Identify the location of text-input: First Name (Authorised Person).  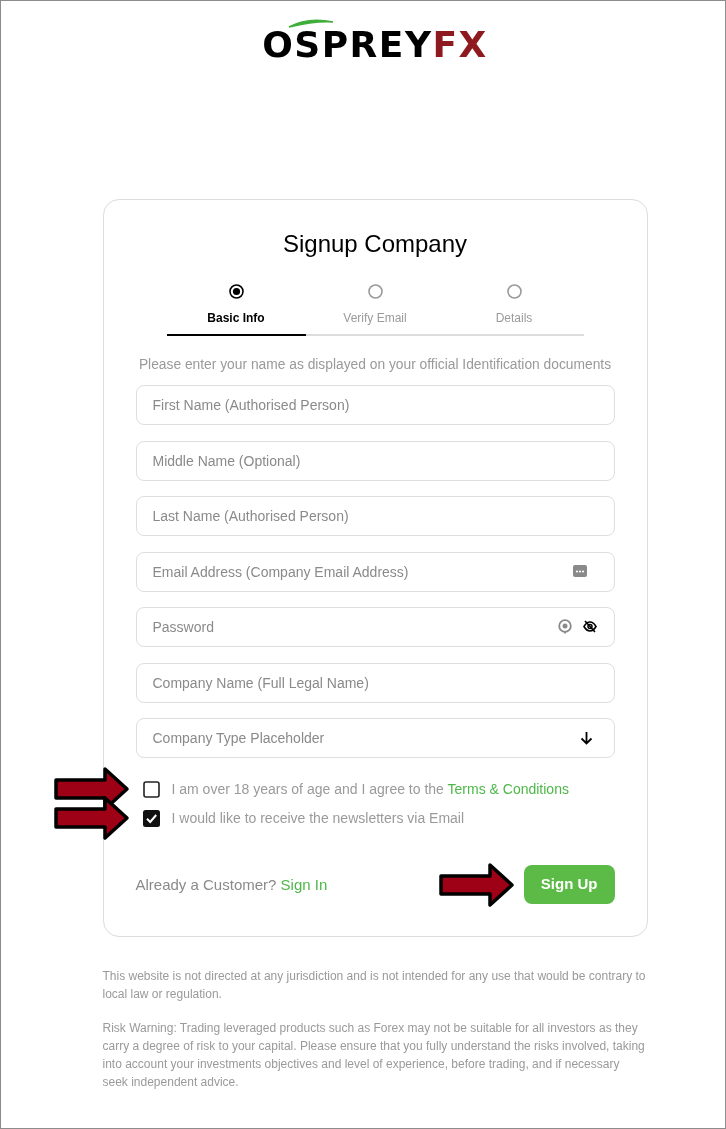
(375, 405).